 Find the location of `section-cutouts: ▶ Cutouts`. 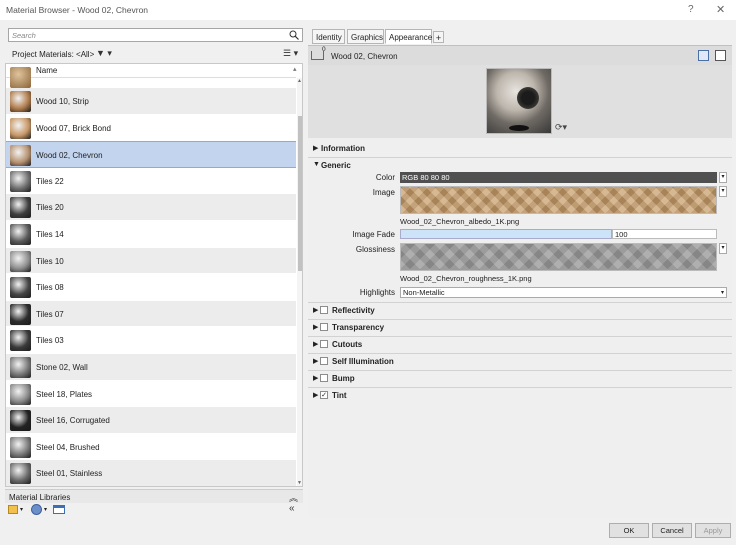

section-cutouts: ▶ Cutouts is located at coordinates (520, 343).